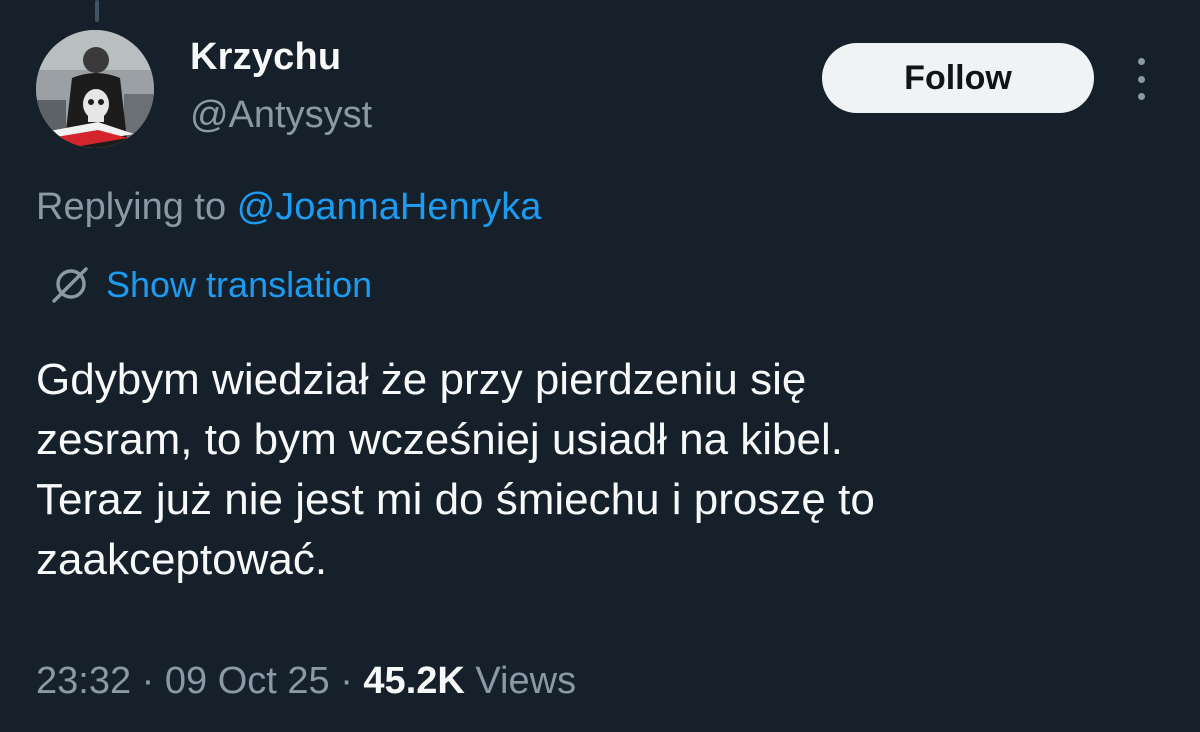  I want to click on views-label: Views, so click(526, 681).